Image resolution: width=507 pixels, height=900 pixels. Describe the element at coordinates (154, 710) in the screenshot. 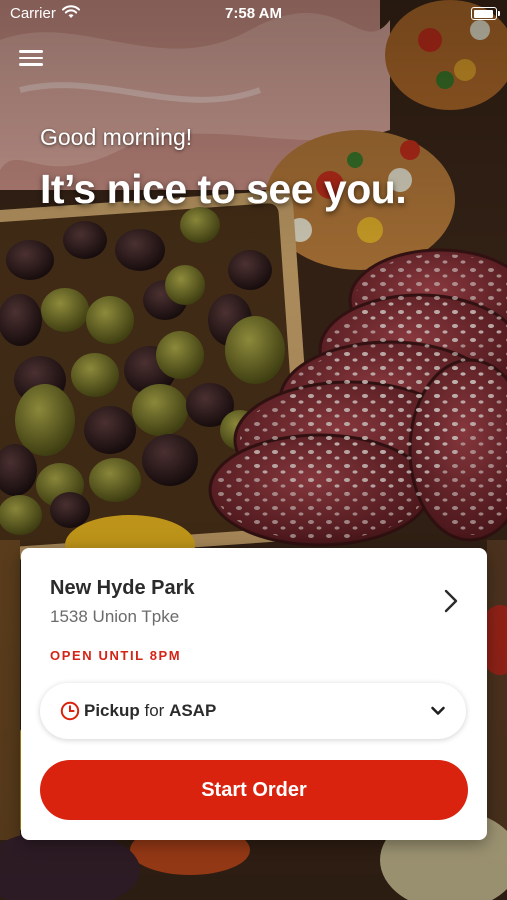

I see `order-connector: for` at that location.